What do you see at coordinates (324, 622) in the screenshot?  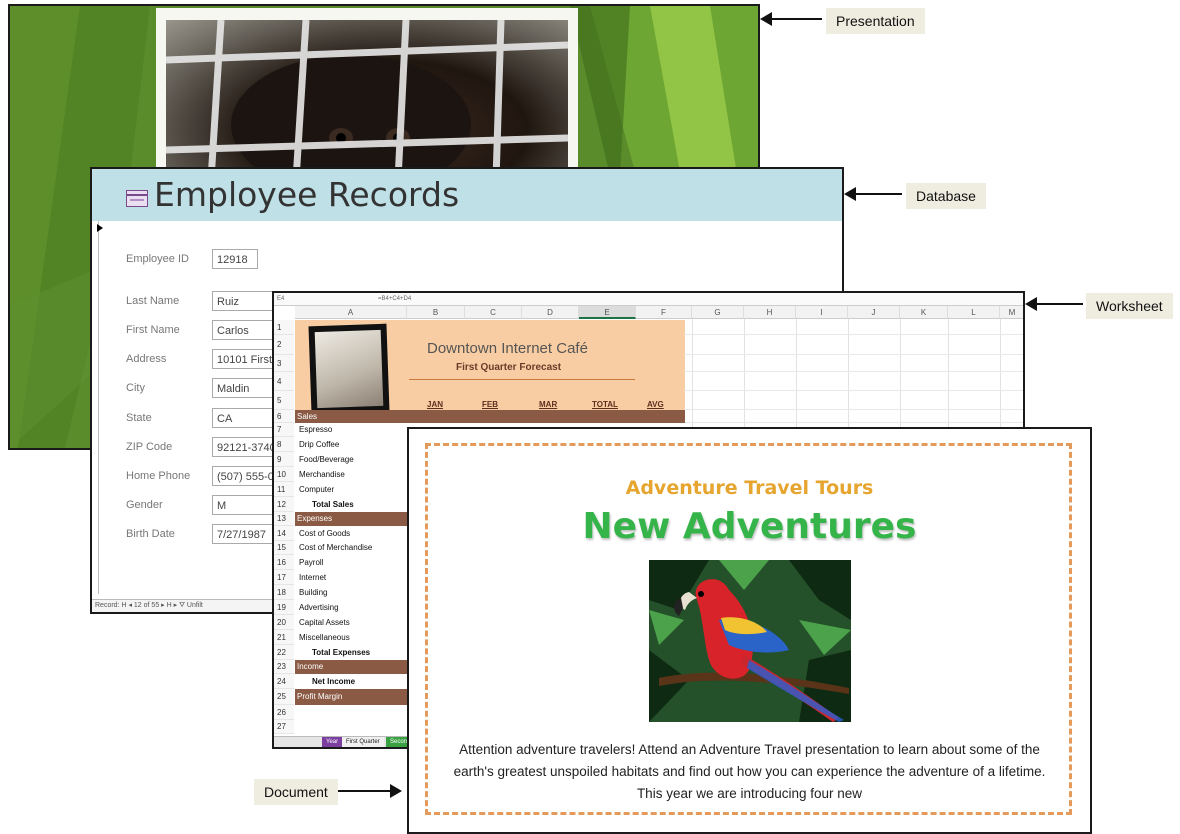 I see `row-label-cell: Capital Assets` at bounding box center [324, 622].